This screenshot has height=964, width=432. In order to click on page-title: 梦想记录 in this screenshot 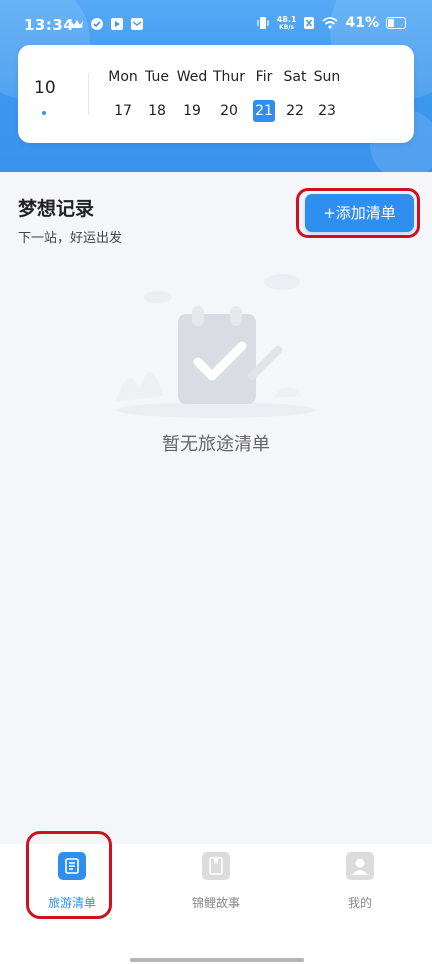, I will do `click(56, 209)`.